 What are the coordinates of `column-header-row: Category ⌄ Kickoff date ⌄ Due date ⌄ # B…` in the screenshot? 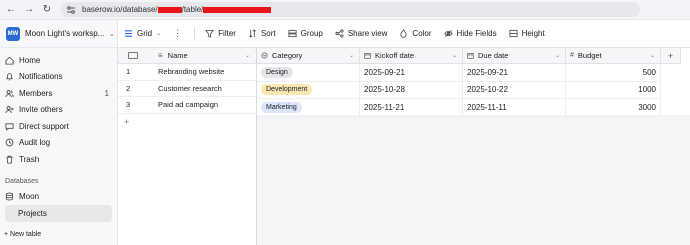 It's located at (459, 55).